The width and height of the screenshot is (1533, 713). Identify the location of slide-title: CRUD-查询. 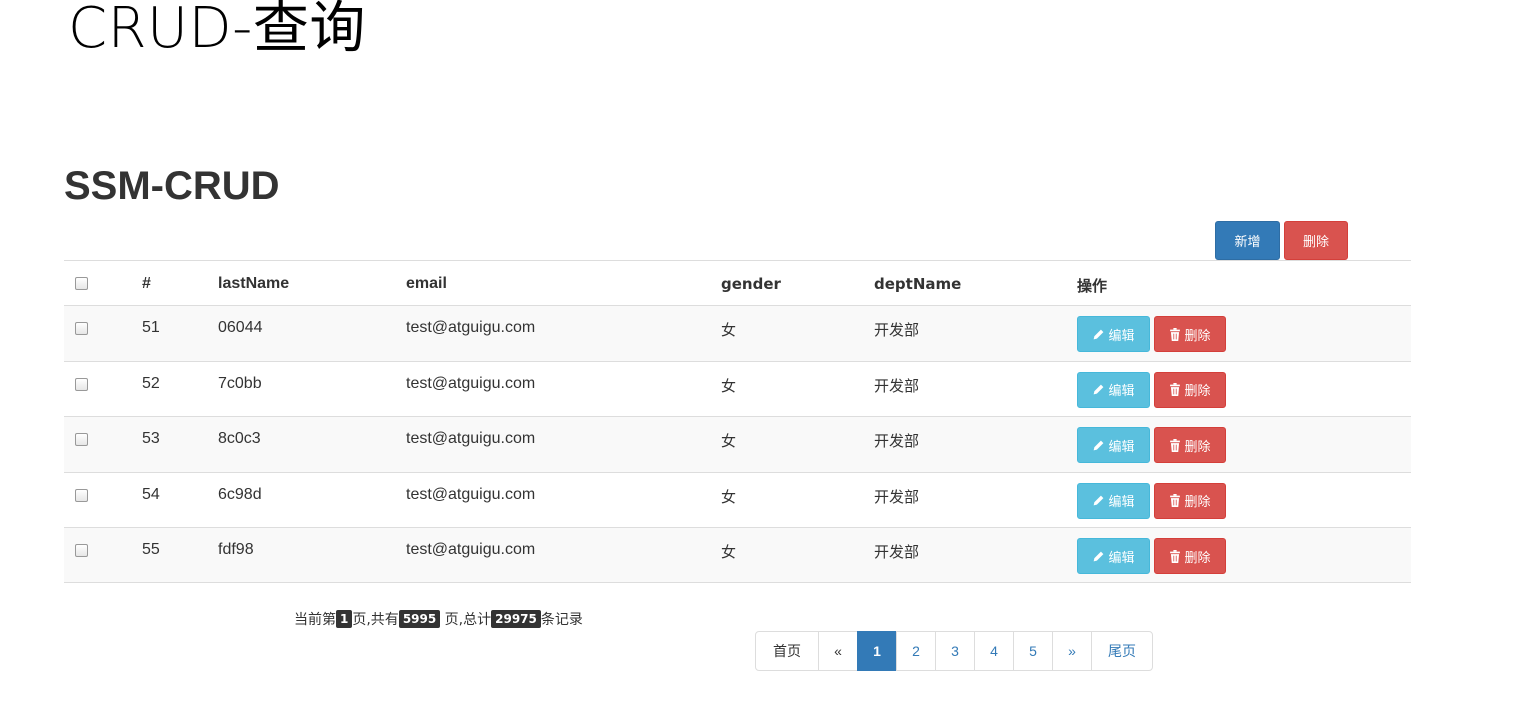
(217, 30).